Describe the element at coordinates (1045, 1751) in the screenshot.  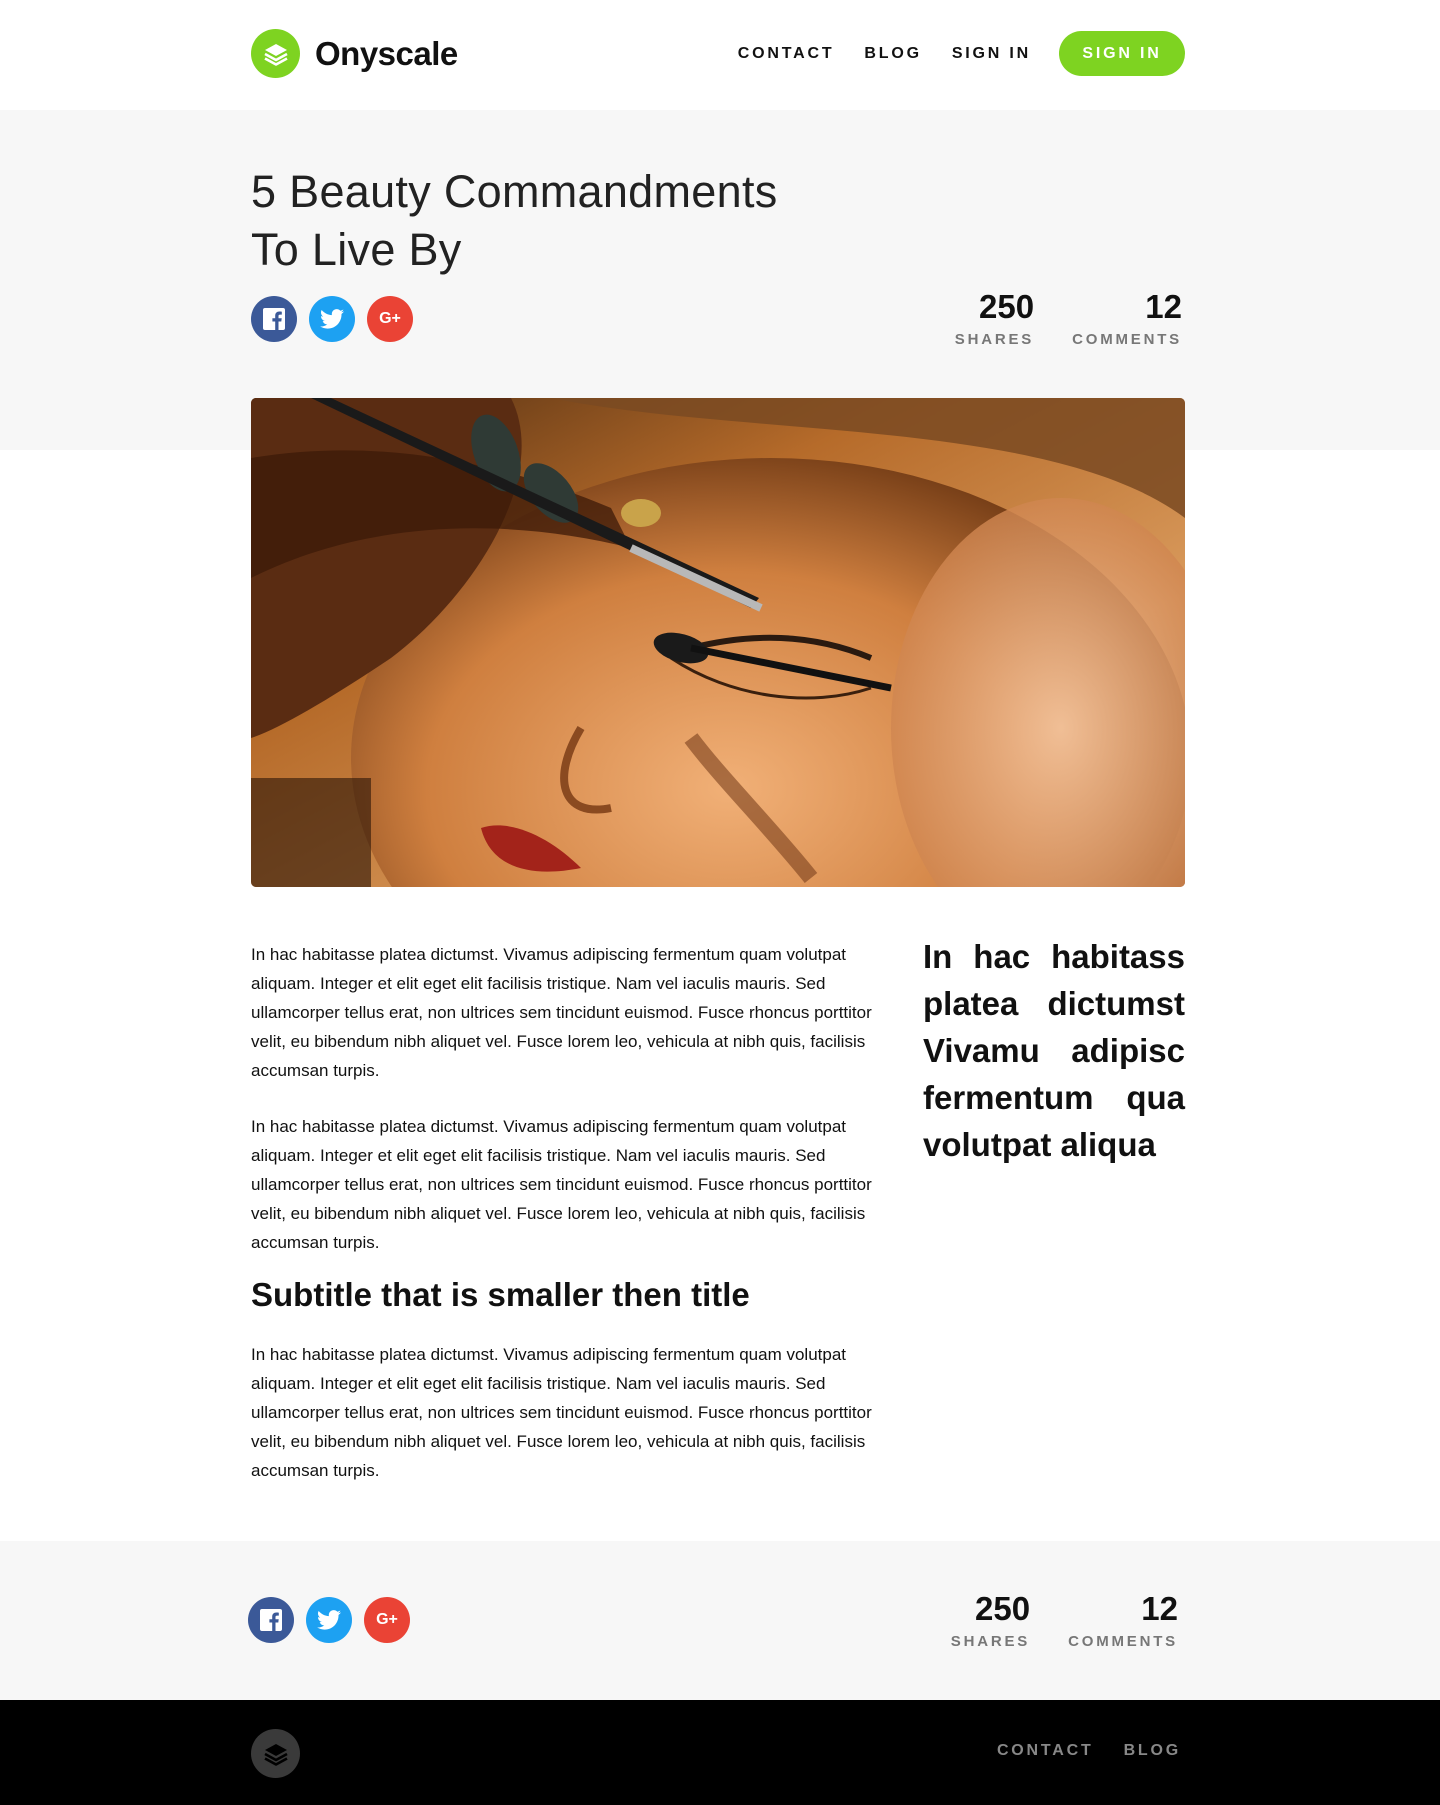
I see `footer-contact-link: CONTACT` at that location.